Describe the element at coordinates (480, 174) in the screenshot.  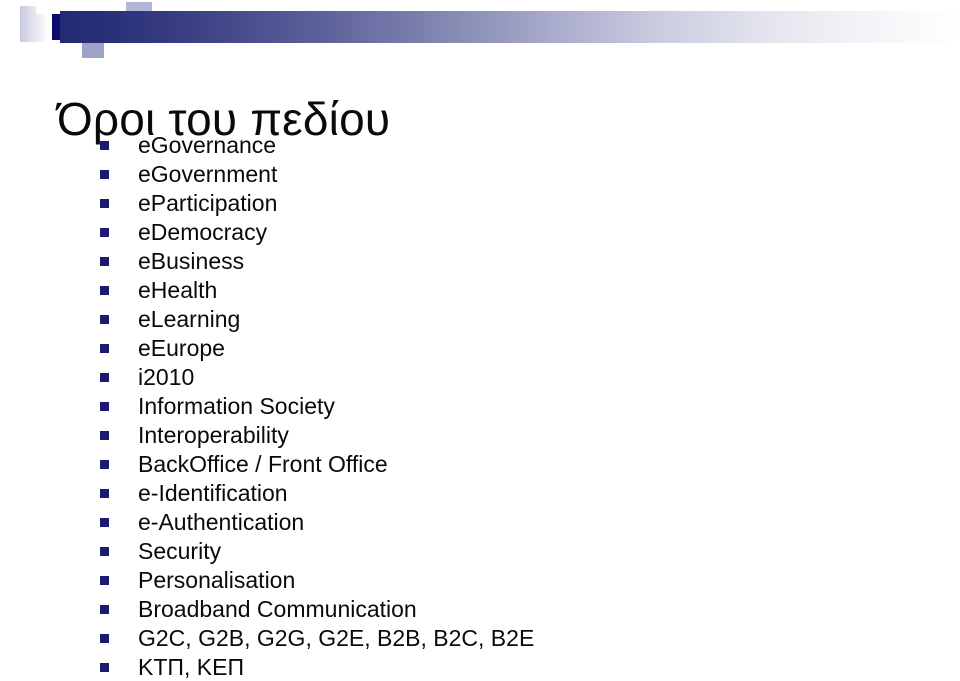
I see `list-item: eGovernment` at that location.